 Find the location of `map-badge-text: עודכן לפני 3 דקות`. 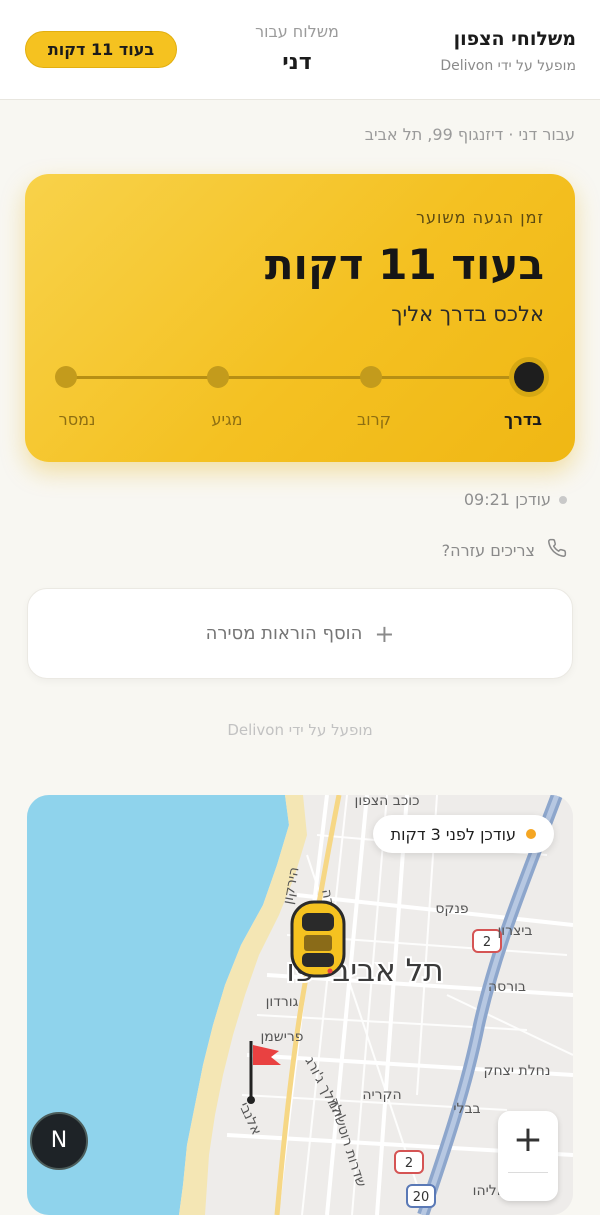

map-badge-text: עודכן לפני 3 דקות is located at coordinates (453, 834).